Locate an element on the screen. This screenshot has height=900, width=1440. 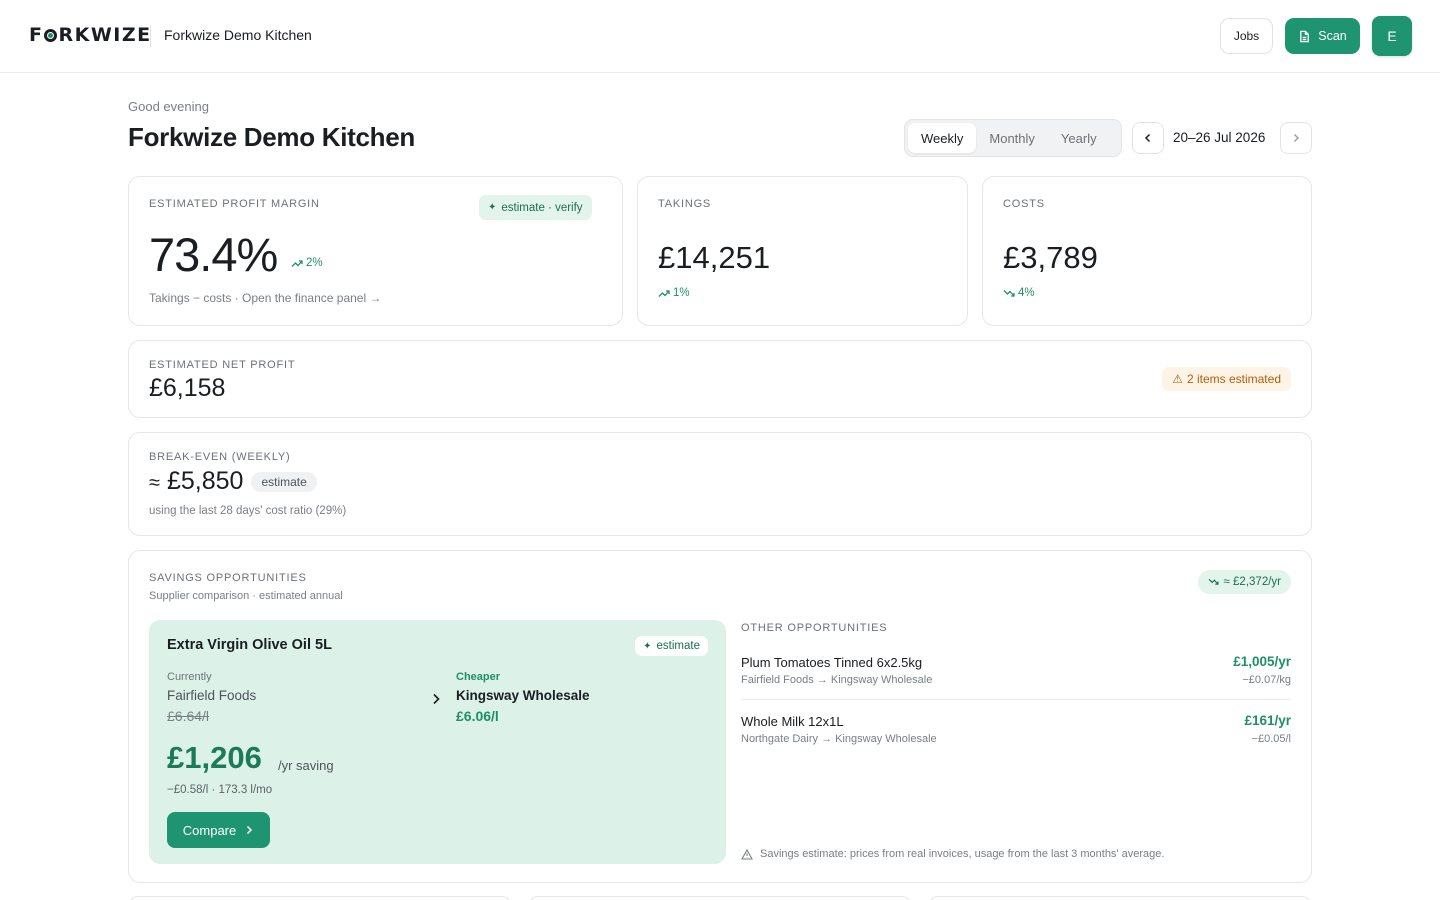
costs-trend: 4% is located at coordinates (1019, 293).